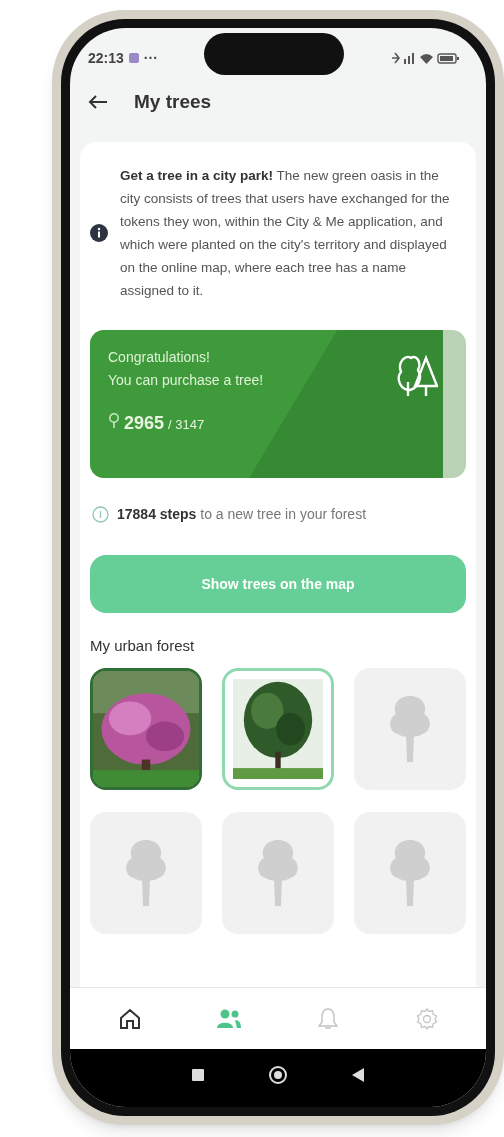 The image size is (504, 1137). Describe the element at coordinates (186, 380) in the screenshot. I see `card-subheading: You can purchase a tree!` at that location.